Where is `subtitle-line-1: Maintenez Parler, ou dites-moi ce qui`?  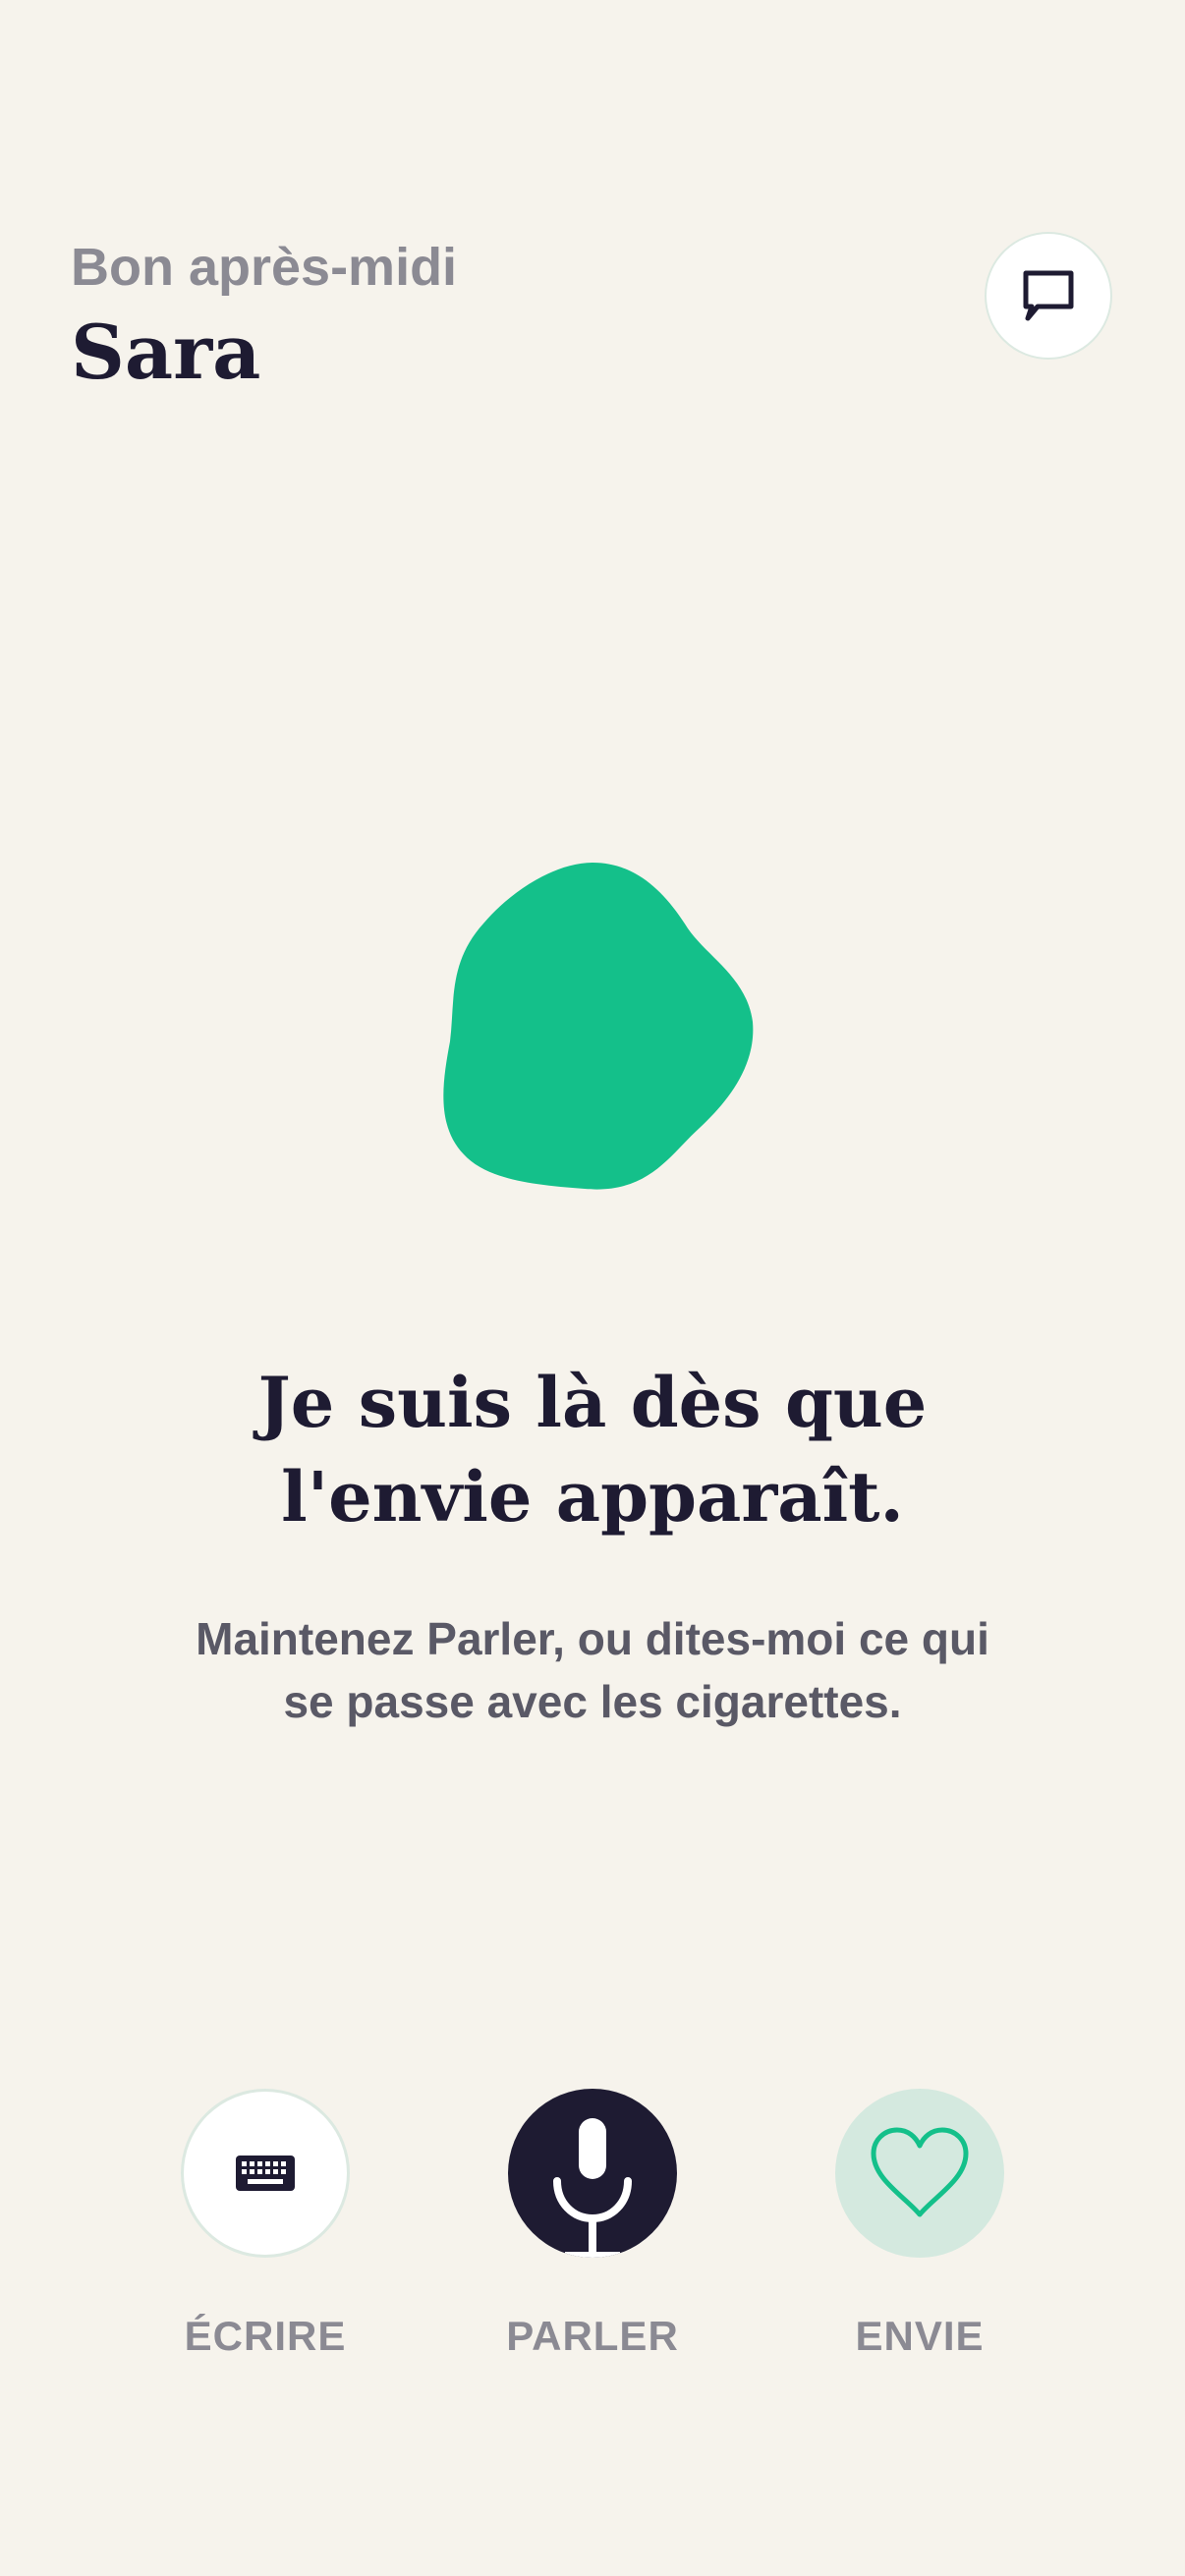
subtitle-line-1: Maintenez Parler, ou dites-moi ce qui is located at coordinates (592, 1638).